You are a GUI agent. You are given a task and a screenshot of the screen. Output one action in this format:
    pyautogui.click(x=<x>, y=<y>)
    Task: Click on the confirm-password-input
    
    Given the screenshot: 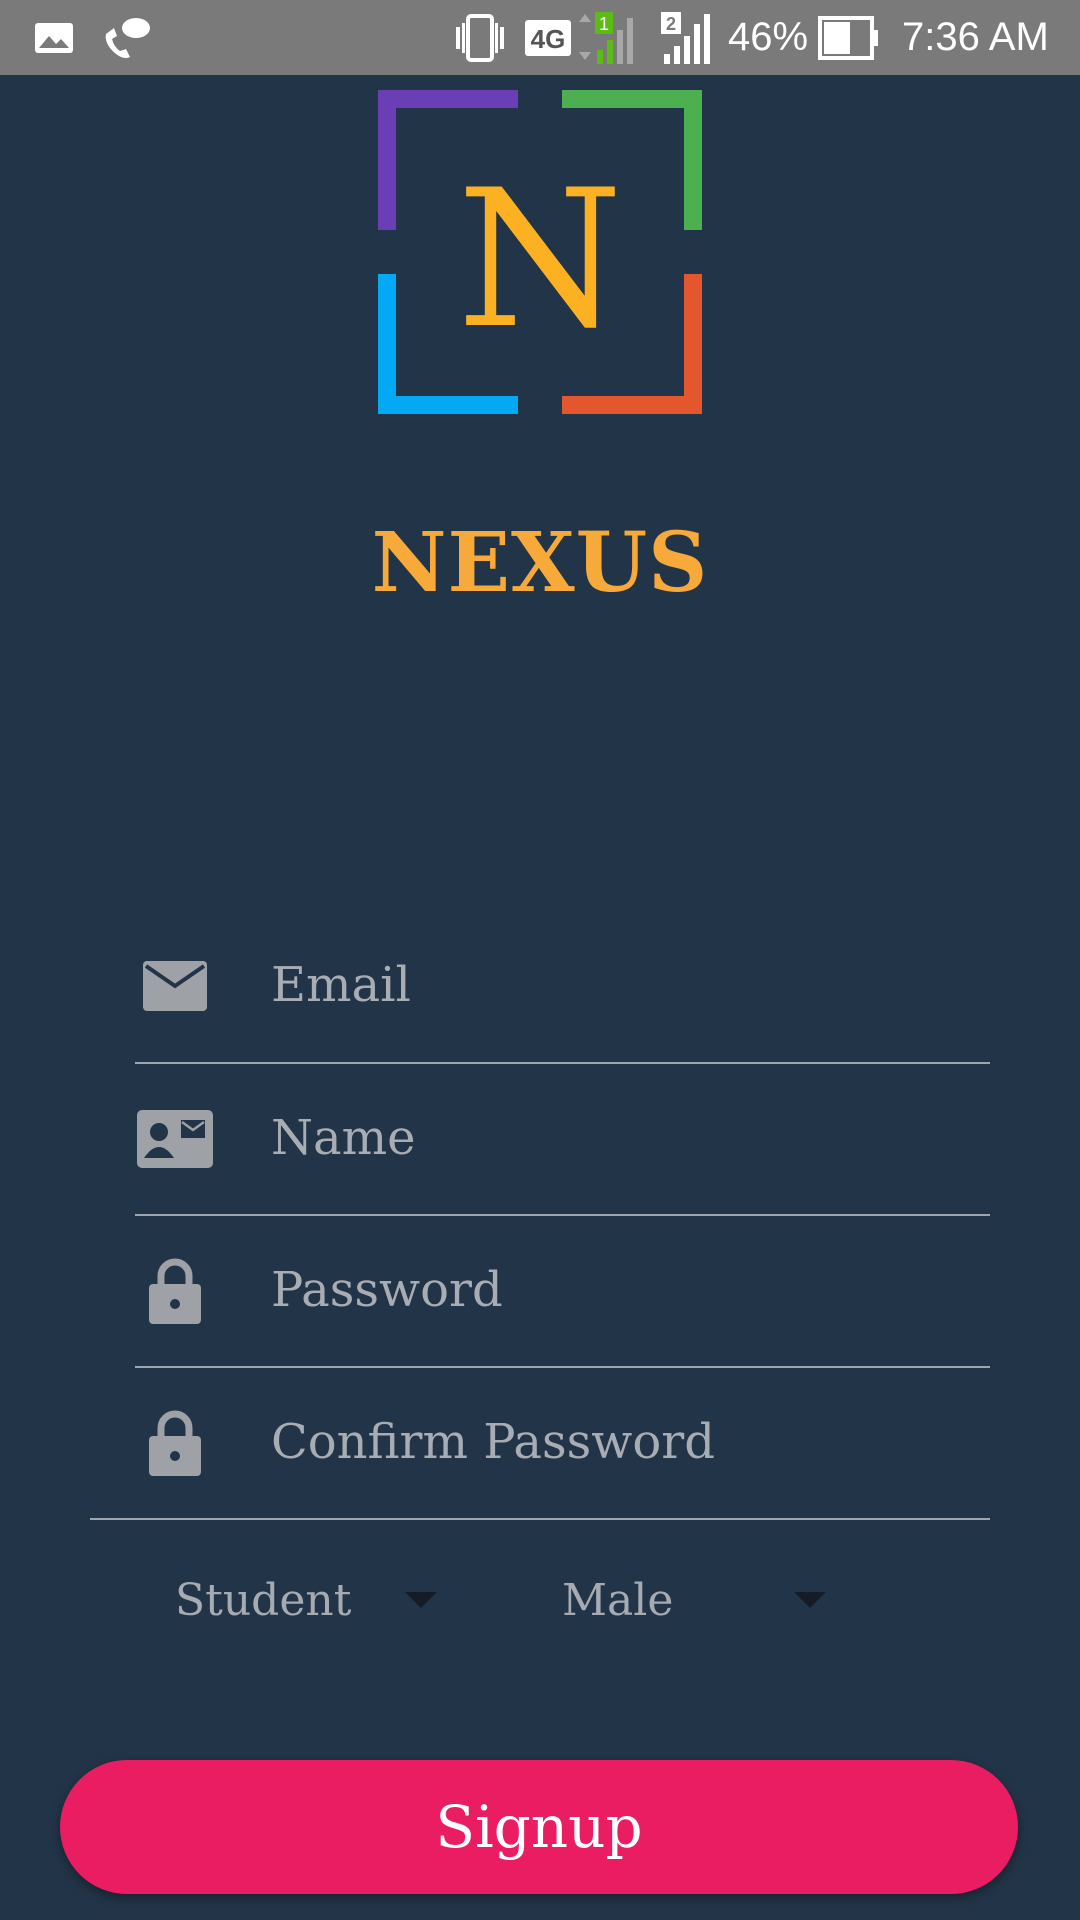 What is the action you would take?
    pyautogui.click(x=621, y=1442)
    